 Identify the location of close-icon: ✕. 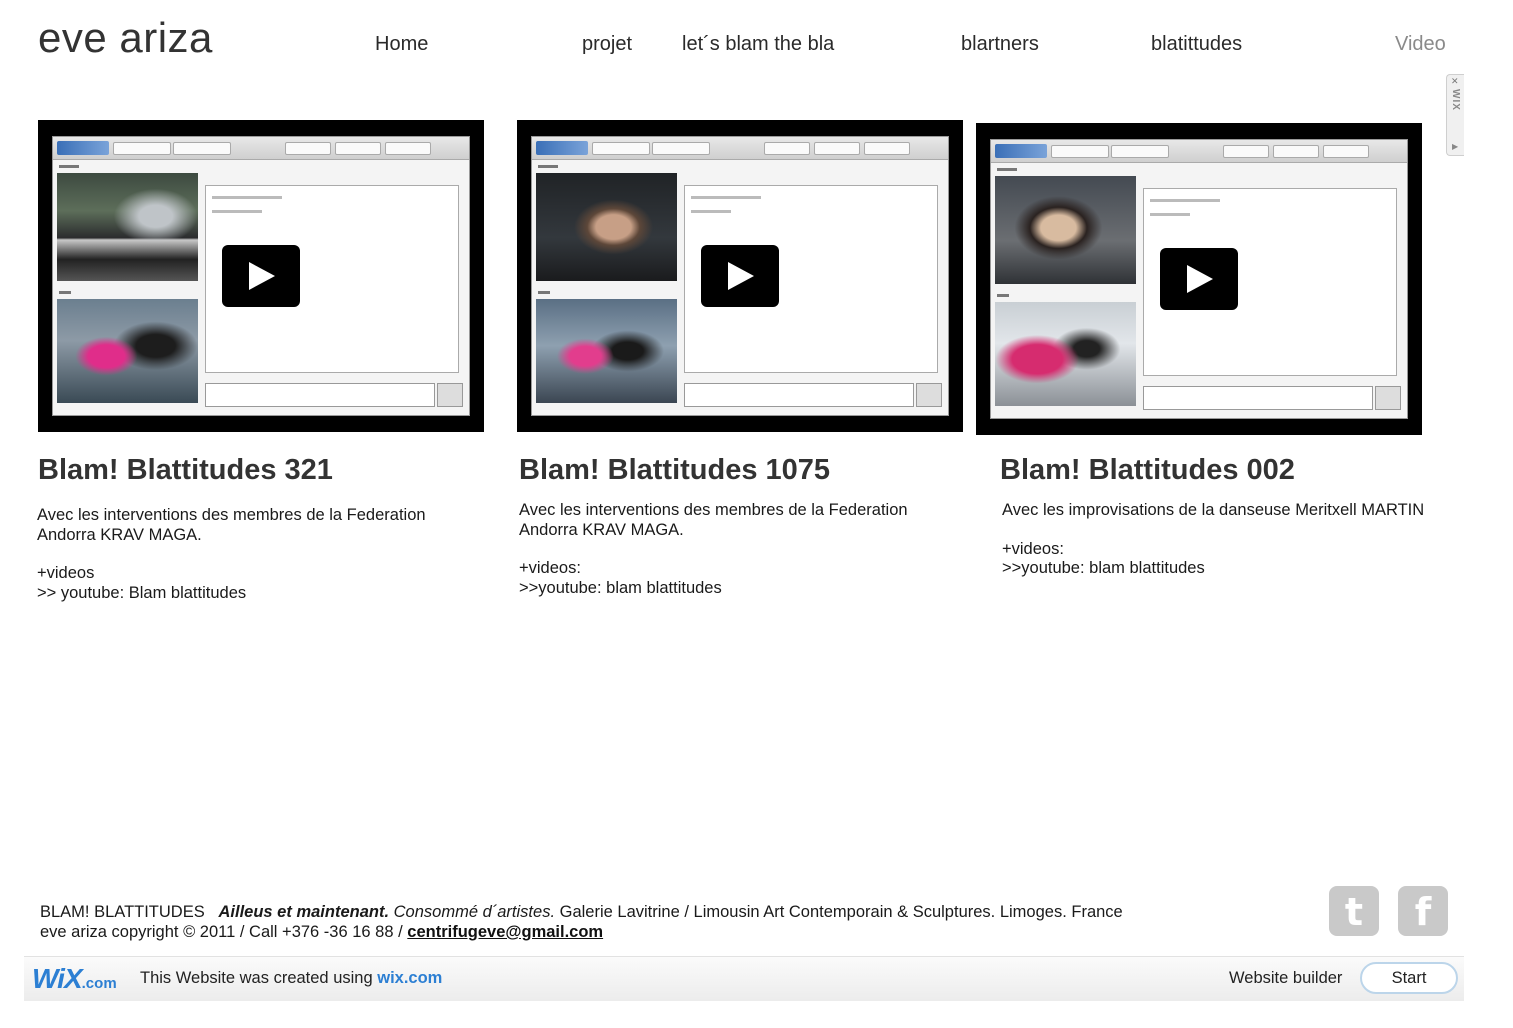
(1455, 82).